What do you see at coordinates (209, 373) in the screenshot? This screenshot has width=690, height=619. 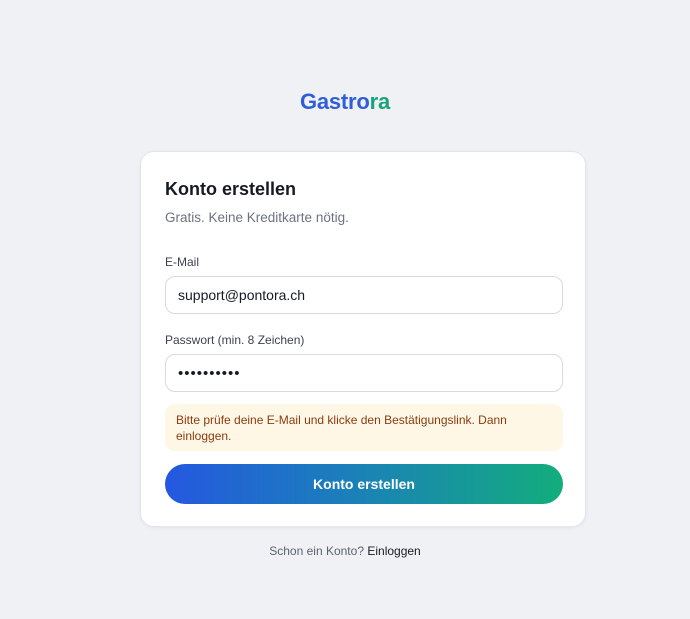 I see `password-value: ••••••••••` at bounding box center [209, 373].